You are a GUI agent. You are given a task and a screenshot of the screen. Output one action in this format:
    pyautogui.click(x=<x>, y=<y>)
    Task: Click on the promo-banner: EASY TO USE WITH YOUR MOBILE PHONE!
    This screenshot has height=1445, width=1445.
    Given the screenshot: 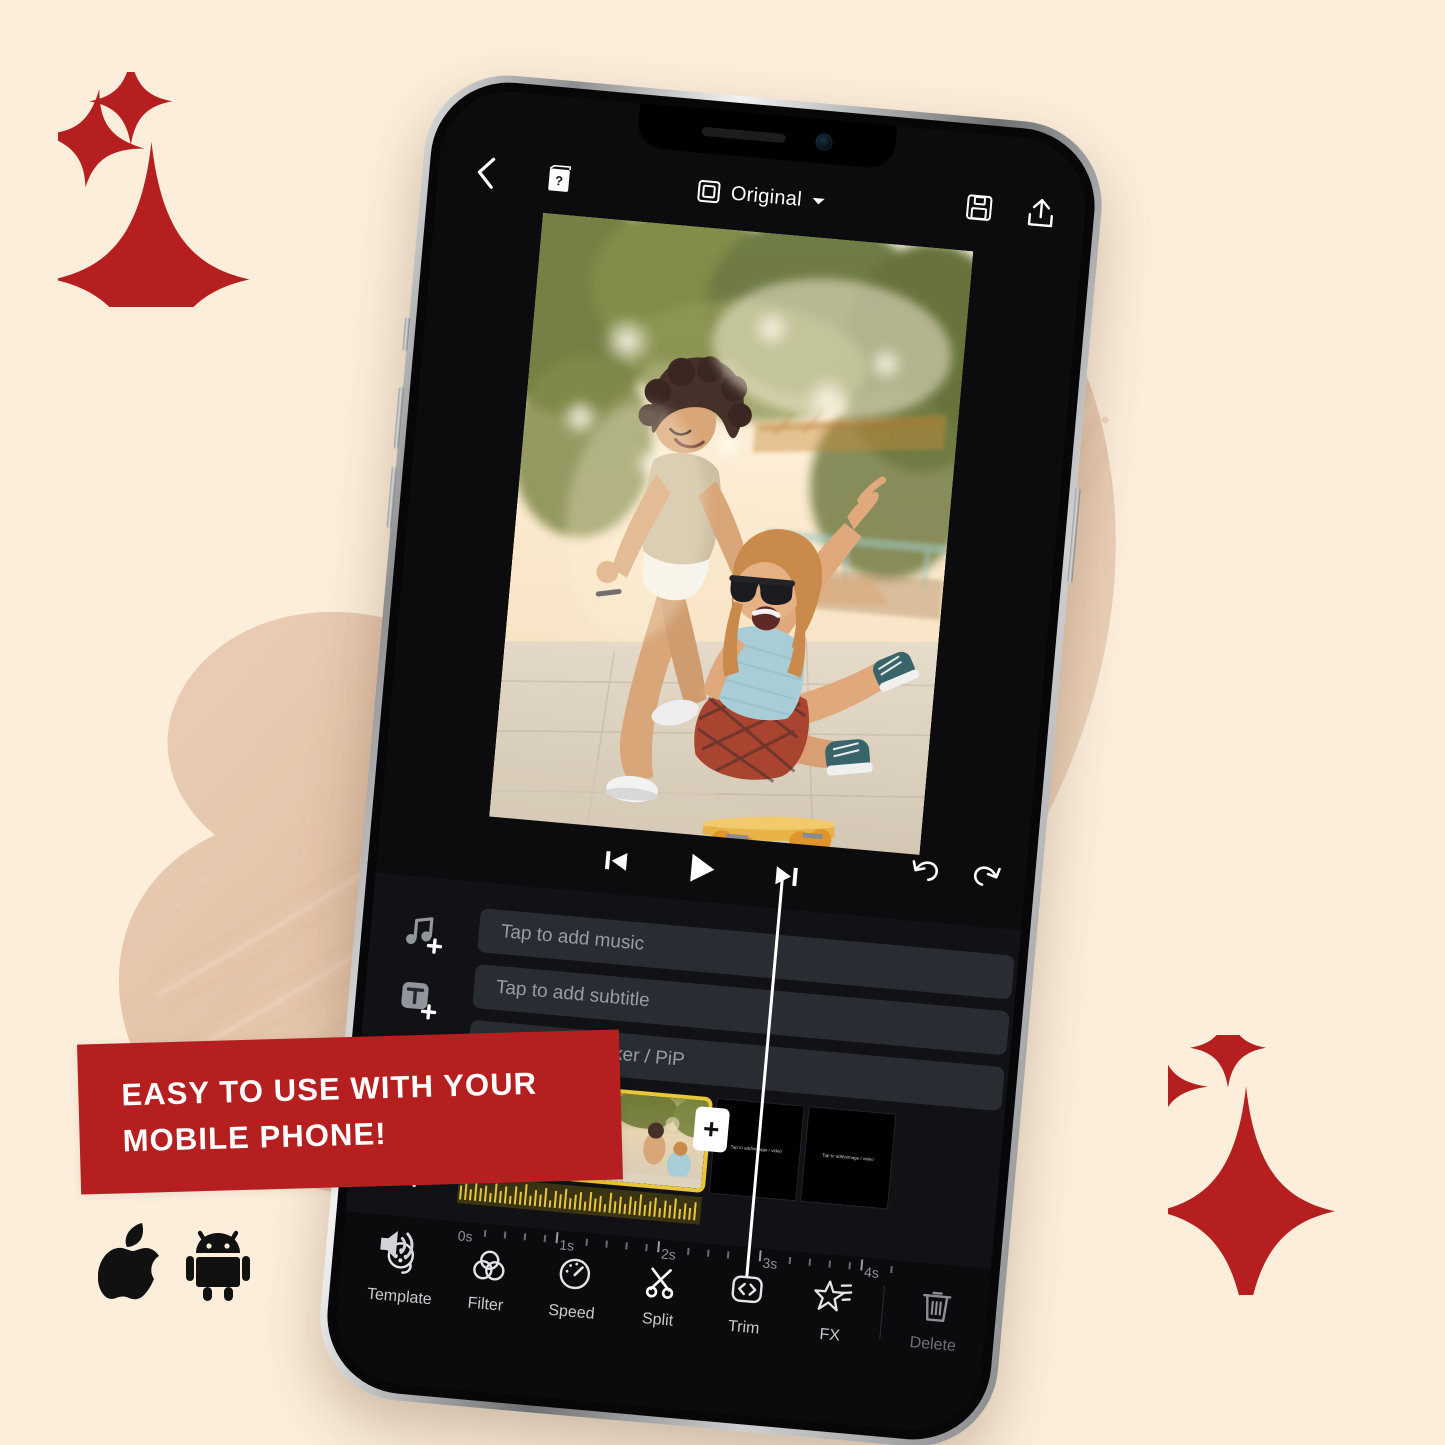 What is the action you would take?
    pyautogui.click(x=350, y=1112)
    